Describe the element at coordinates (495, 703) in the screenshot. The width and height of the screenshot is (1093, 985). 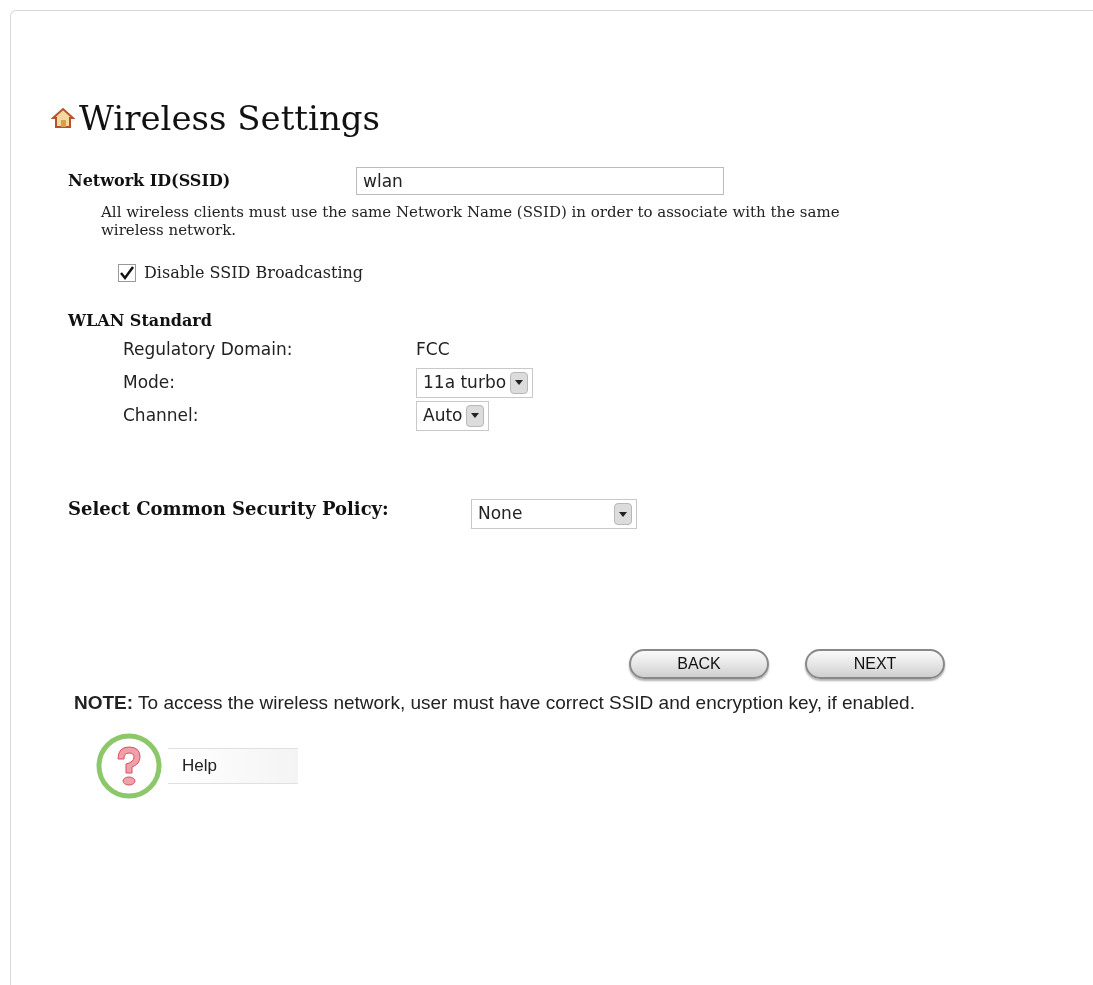
I see `note-text: NOTE: To access the wireless network, user must have correct SSID and encryption key, if enabled.` at that location.